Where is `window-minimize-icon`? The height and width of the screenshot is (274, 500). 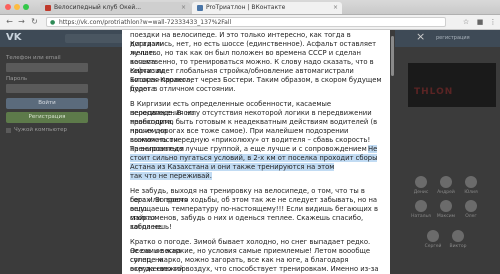 window-minimize-icon is located at coordinates (17, 7).